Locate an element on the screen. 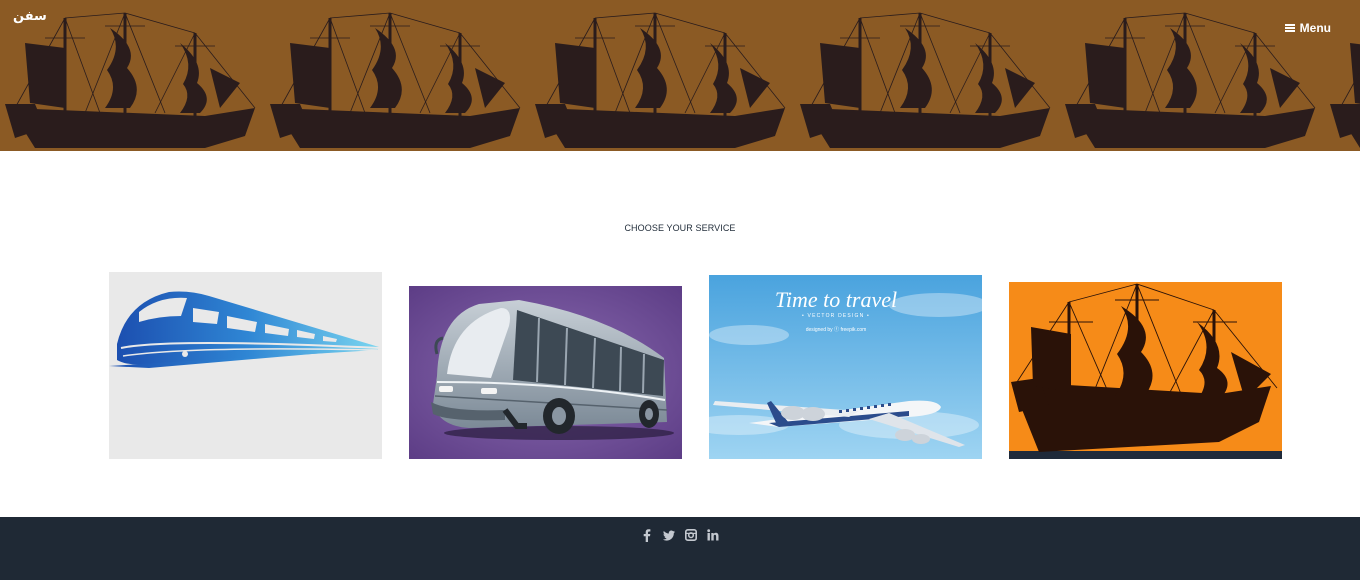  plane-card-credit: designed by ⓕ freepik.com is located at coordinates (836, 329).